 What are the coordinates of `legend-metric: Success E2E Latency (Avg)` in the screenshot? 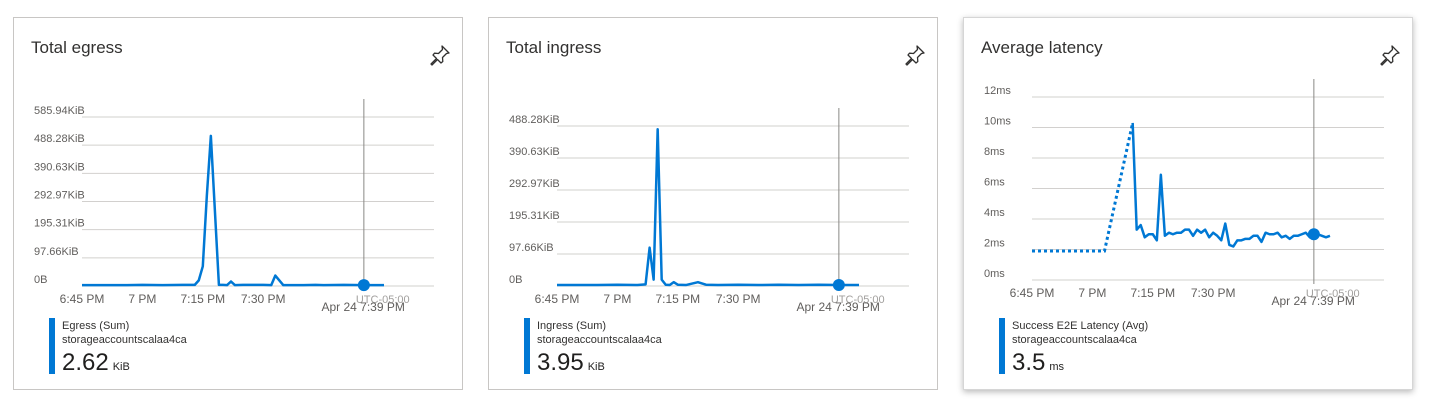 It's located at (1080, 326).